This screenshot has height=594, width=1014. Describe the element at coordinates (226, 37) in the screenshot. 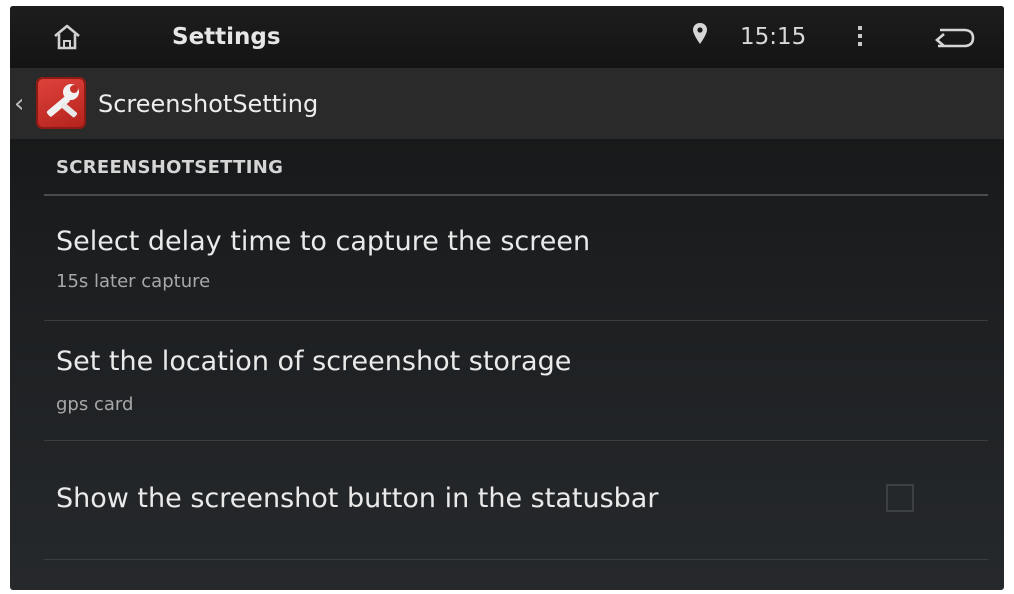

I see `status-bar-title: Settings` at that location.